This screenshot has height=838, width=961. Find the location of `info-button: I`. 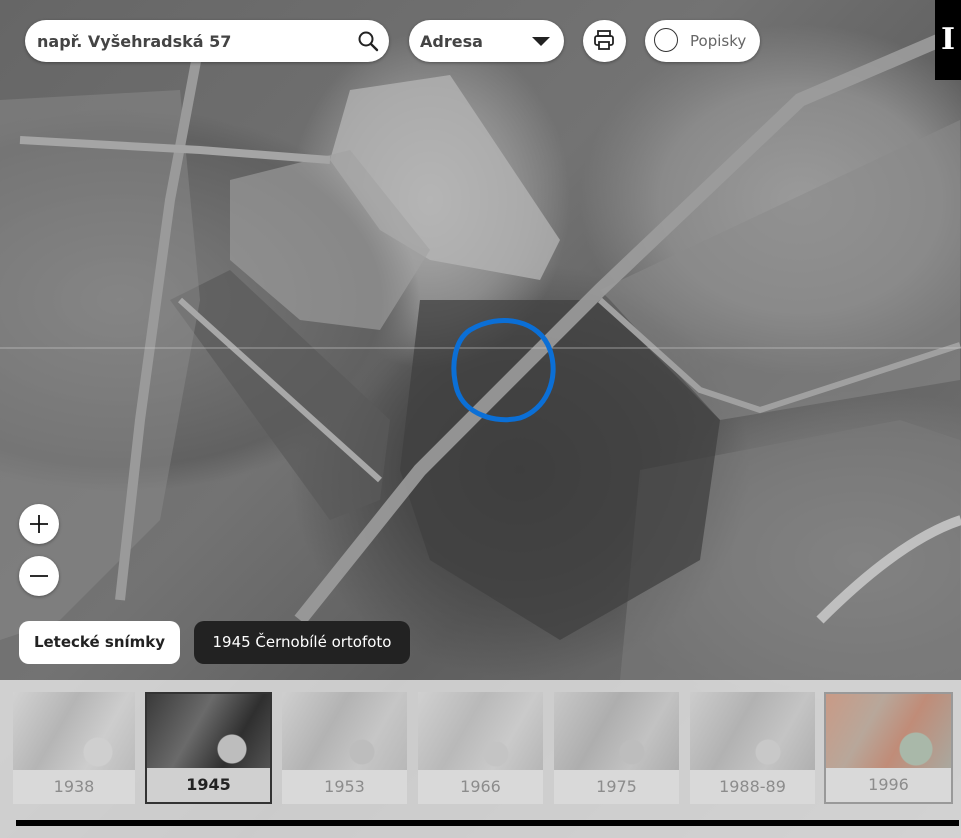

info-button: I is located at coordinates (948, 40).